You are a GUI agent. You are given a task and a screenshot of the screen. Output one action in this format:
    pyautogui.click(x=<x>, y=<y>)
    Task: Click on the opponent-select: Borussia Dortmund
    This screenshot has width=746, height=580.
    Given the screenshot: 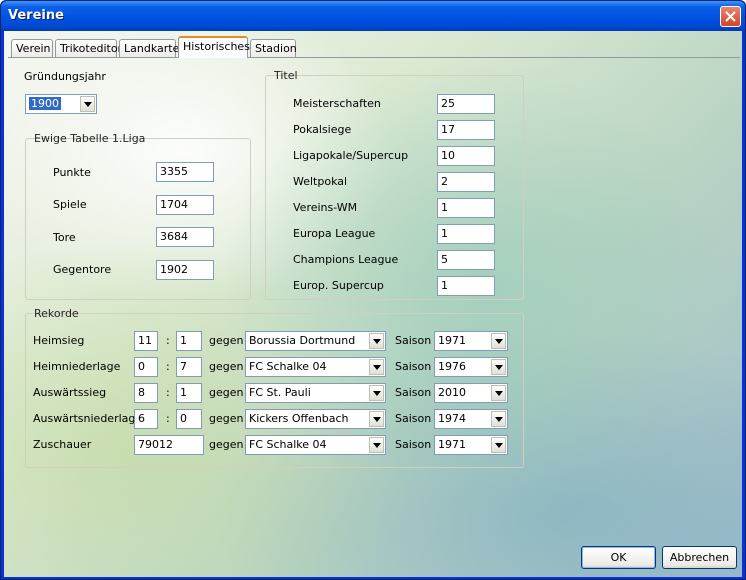 What is the action you would take?
    pyautogui.click(x=315, y=341)
    